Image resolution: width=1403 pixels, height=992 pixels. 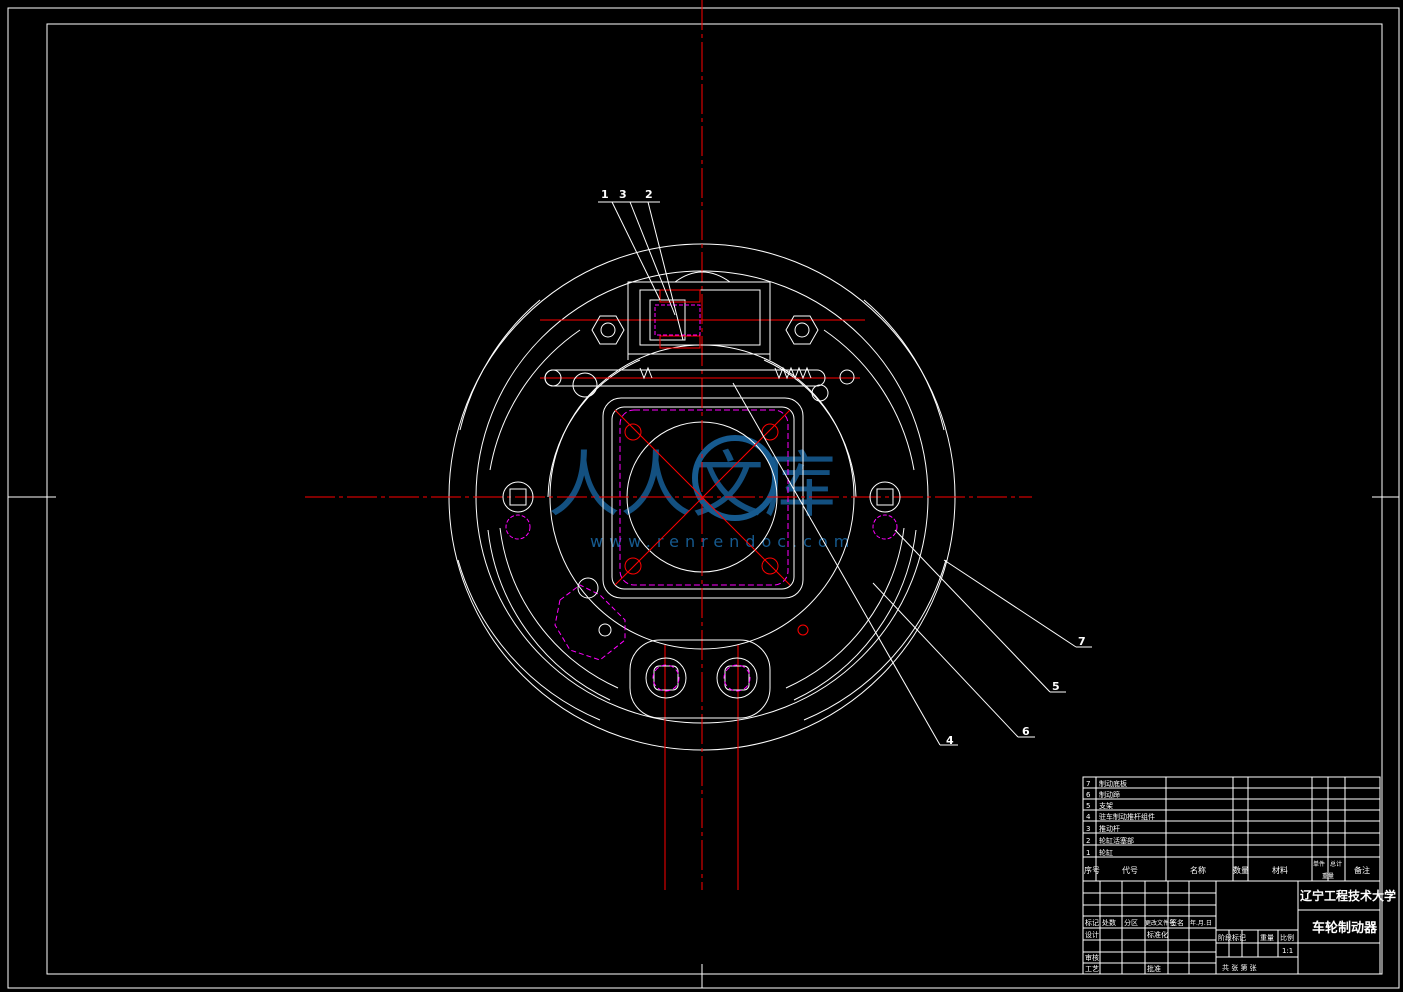 I want to click on weight-label: 重量, so click(x=1267, y=938).